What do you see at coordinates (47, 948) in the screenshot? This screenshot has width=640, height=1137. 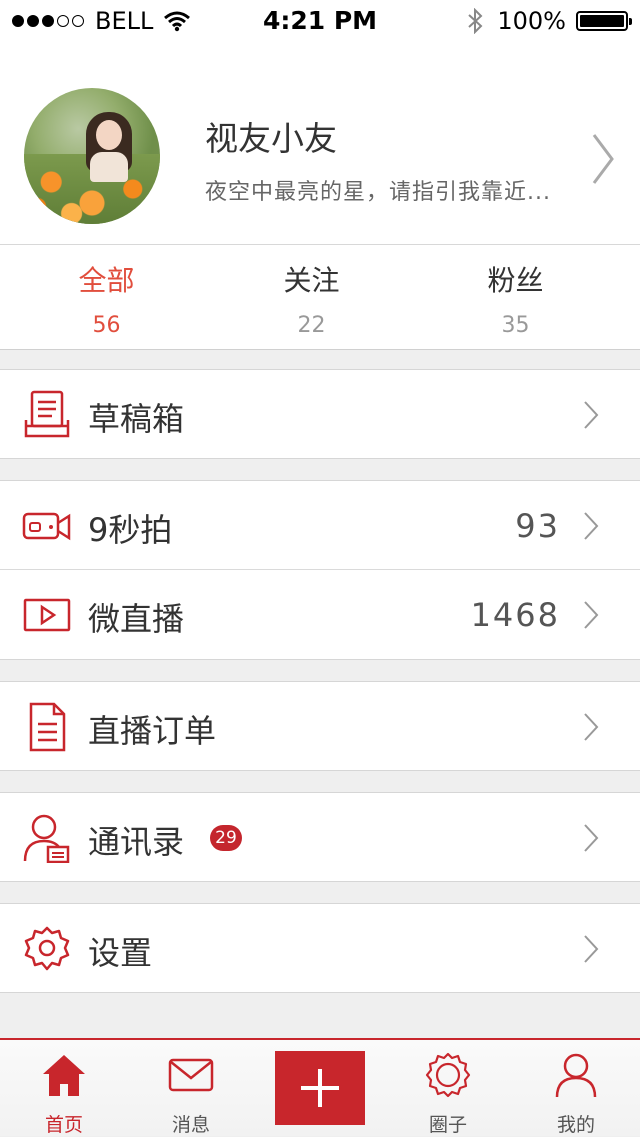 I see `gear-icon` at bounding box center [47, 948].